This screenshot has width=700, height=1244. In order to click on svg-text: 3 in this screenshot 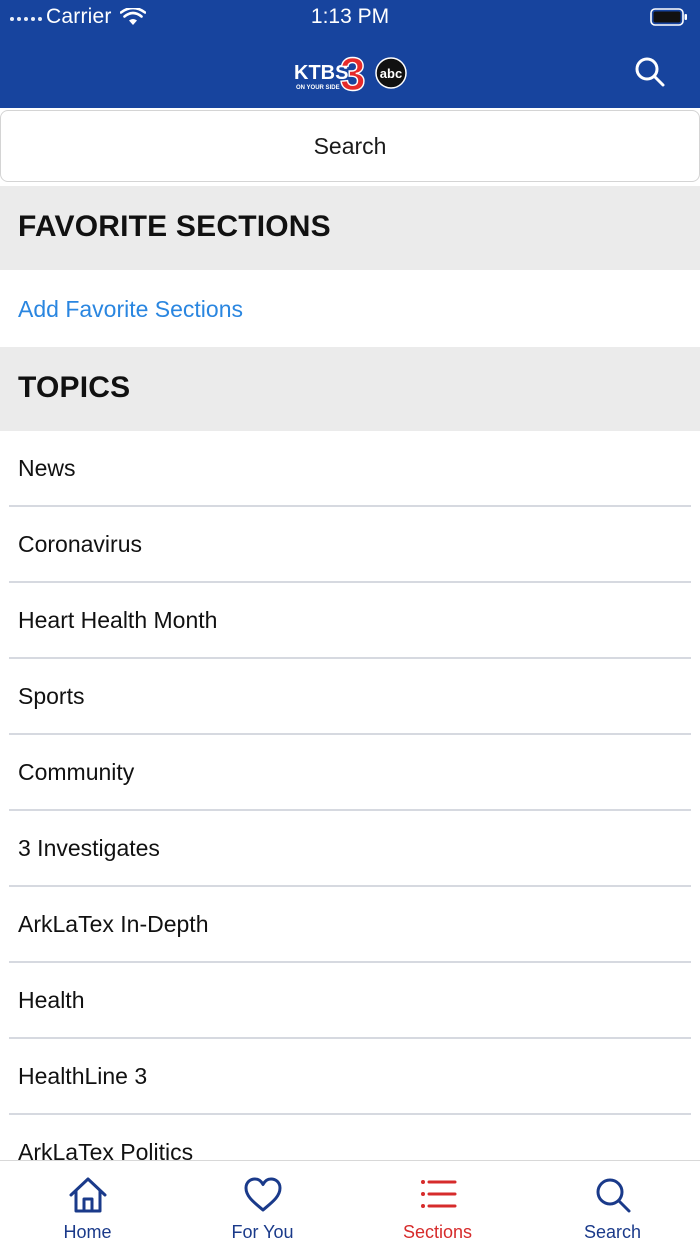, I will do `click(353, 72)`.